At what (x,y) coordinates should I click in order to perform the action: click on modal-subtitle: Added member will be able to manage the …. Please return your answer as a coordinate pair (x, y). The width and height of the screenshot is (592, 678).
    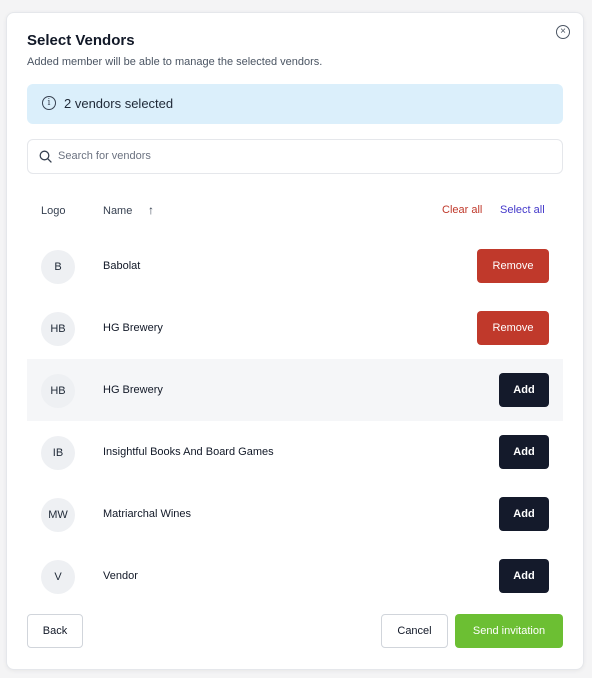
    Looking at the image, I should click on (175, 62).